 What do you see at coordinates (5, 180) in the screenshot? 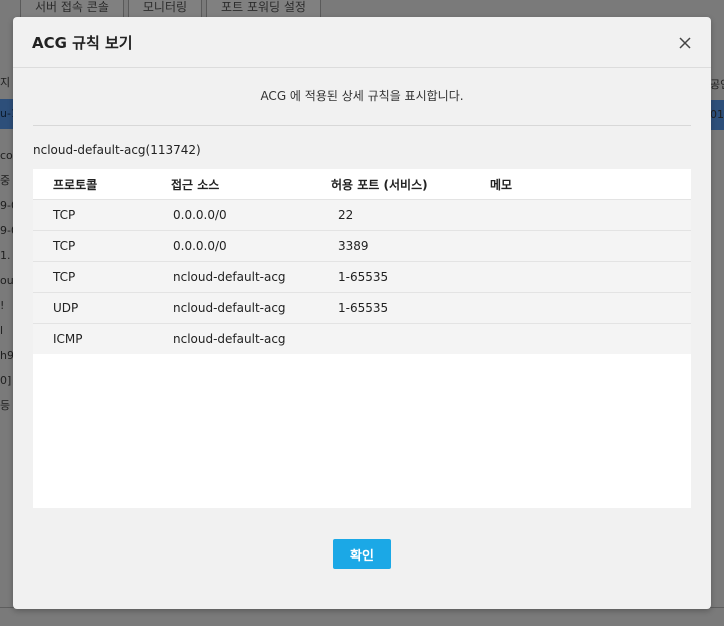
I see `bg-text: 중` at bounding box center [5, 180].